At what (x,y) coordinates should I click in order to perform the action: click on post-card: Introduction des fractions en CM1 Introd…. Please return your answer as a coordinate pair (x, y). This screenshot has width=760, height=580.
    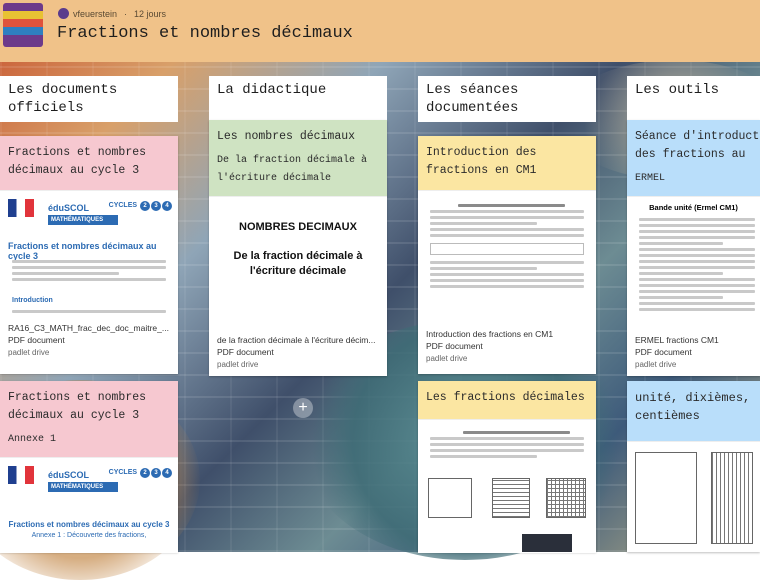
    Looking at the image, I should click on (507, 255).